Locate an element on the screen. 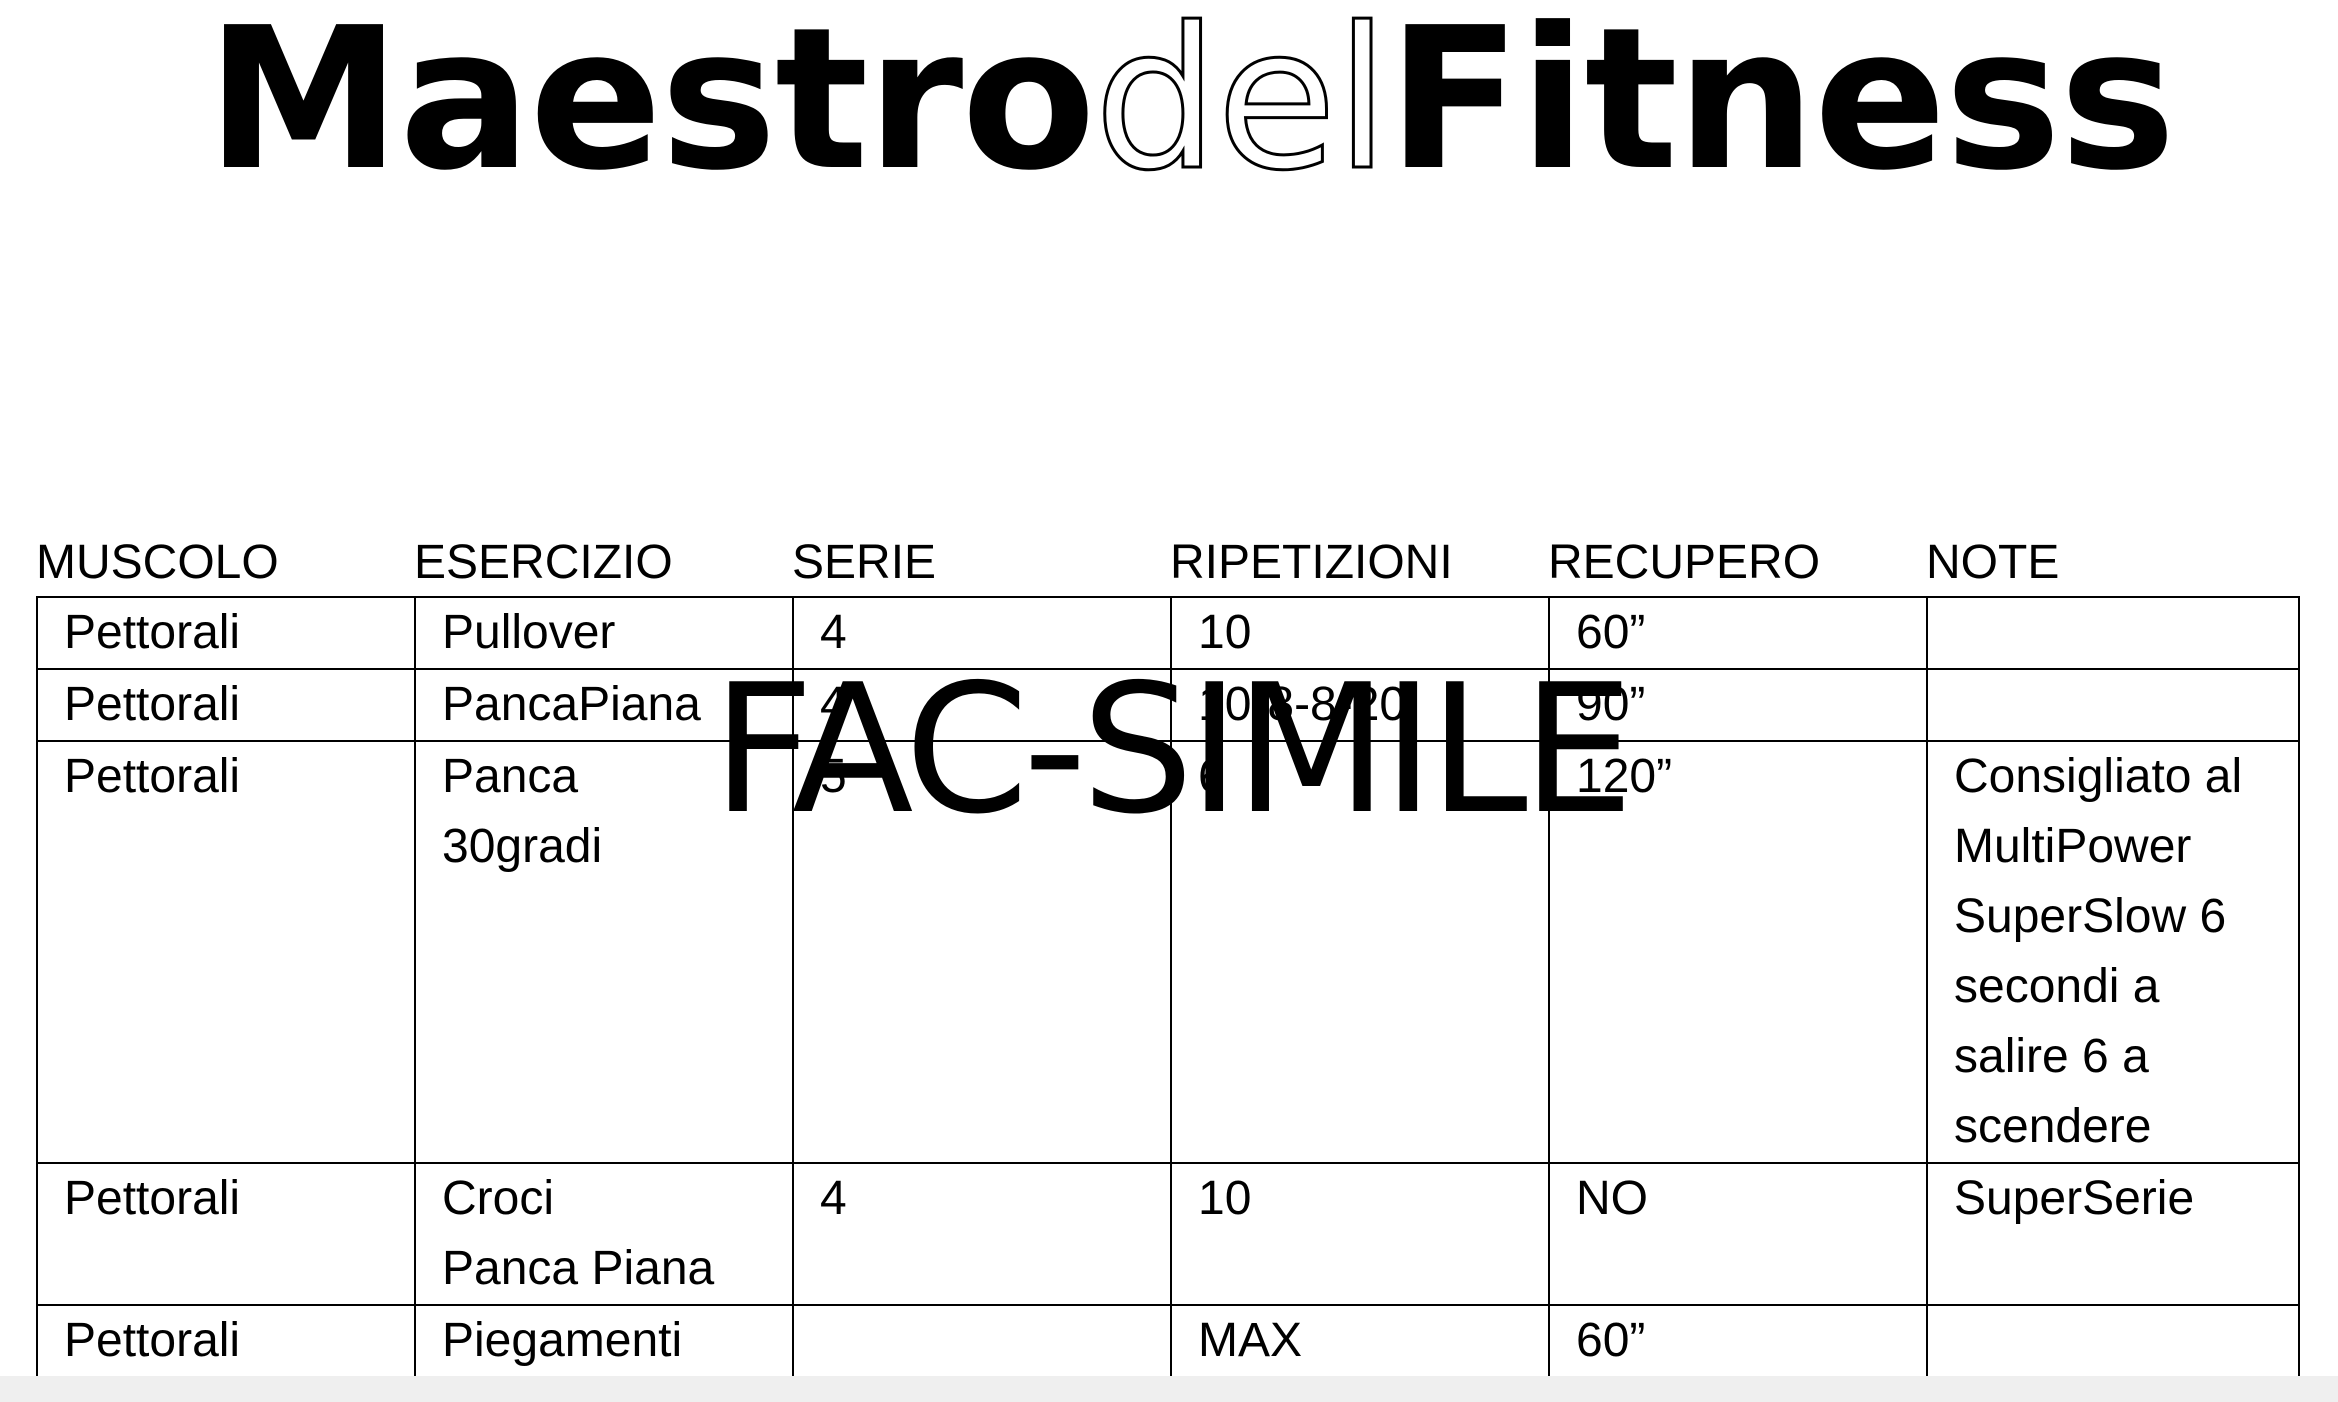 The width and height of the screenshot is (2338, 1402). header-note: NOTE is located at coordinates (1993, 562).